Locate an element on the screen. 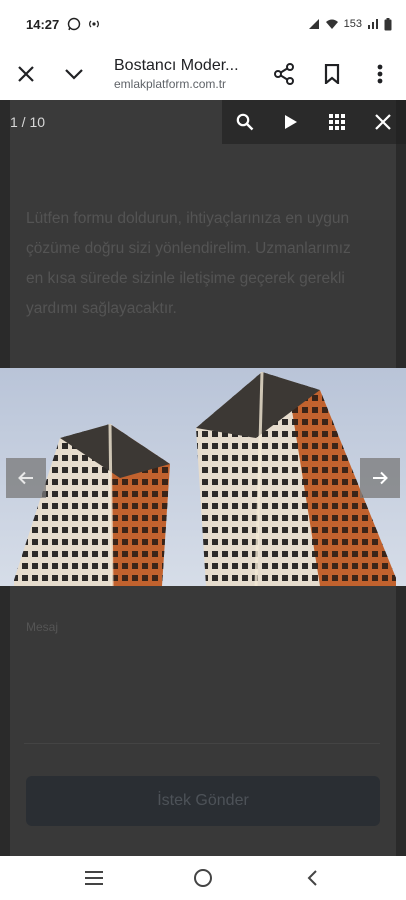 This screenshot has width=406, height=900. previous-image-button is located at coordinates (26, 478).